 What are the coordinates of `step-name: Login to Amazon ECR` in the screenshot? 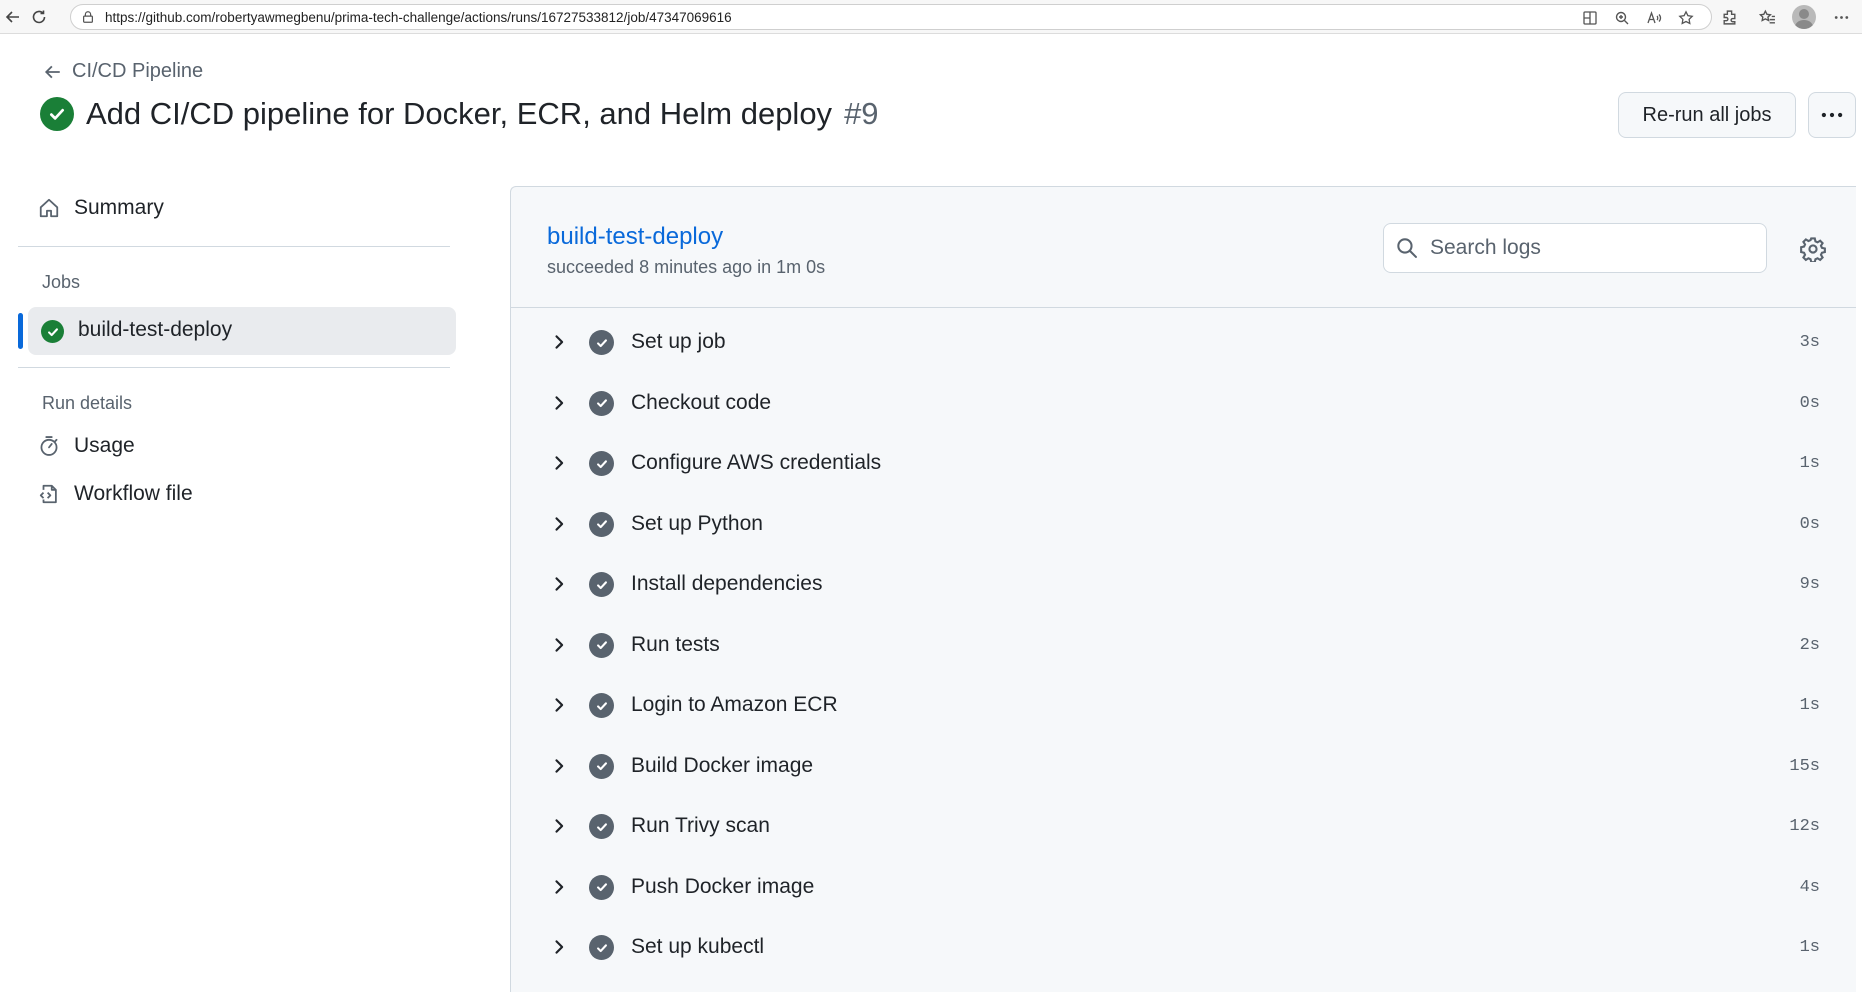 It's located at (734, 704).